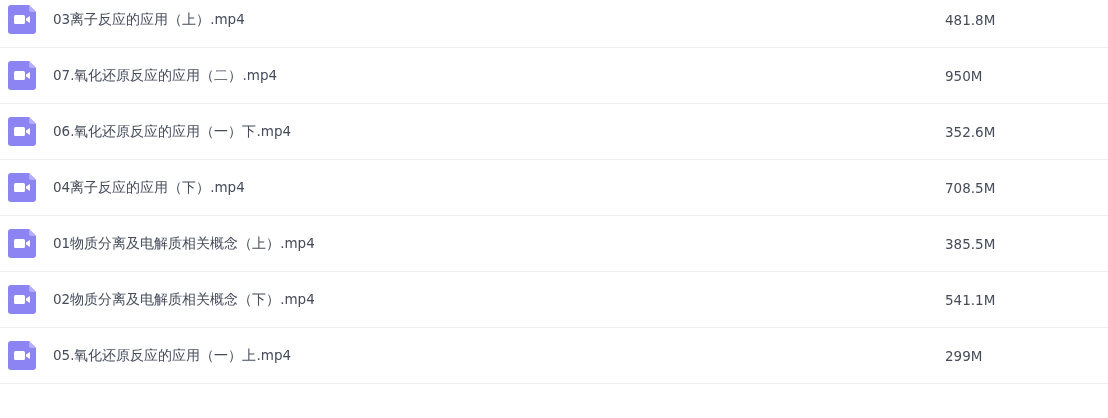 This screenshot has width=1108, height=418. What do you see at coordinates (970, 187) in the screenshot?
I see `file-size: 708.5M` at bounding box center [970, 187].